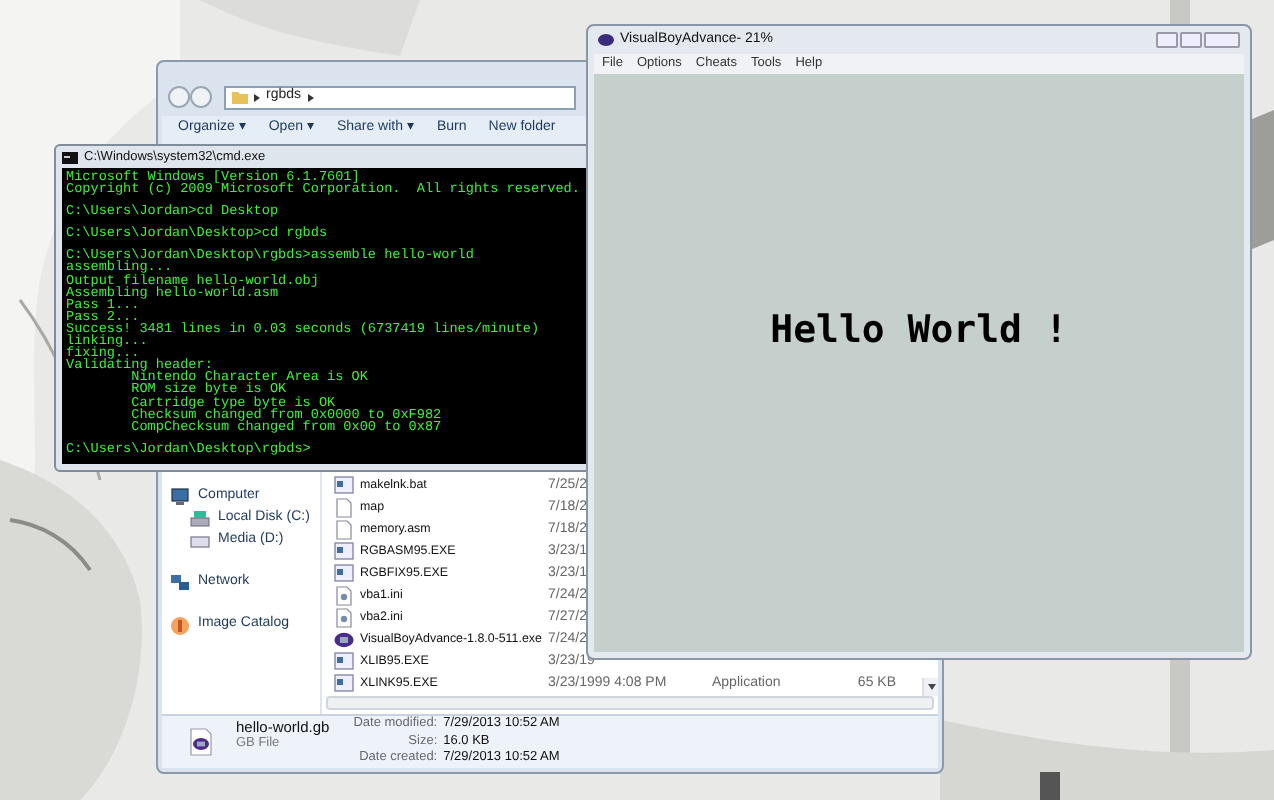 Image resolution: width=1274 pixels, height=800 pixels. What do you see at coordinates (200, 519) in the screenshot?
I see `disk-icon` at bounding box center [200, 519].